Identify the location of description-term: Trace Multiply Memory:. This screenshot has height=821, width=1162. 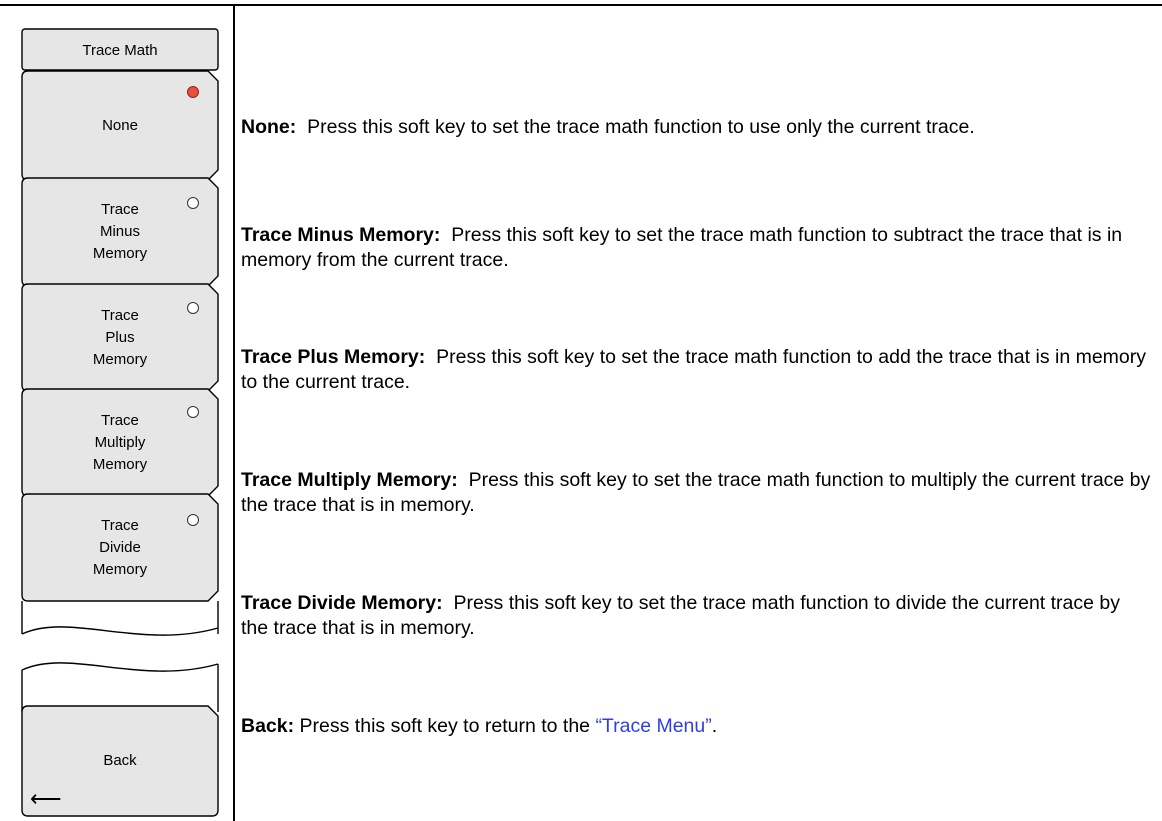
(349, 480).